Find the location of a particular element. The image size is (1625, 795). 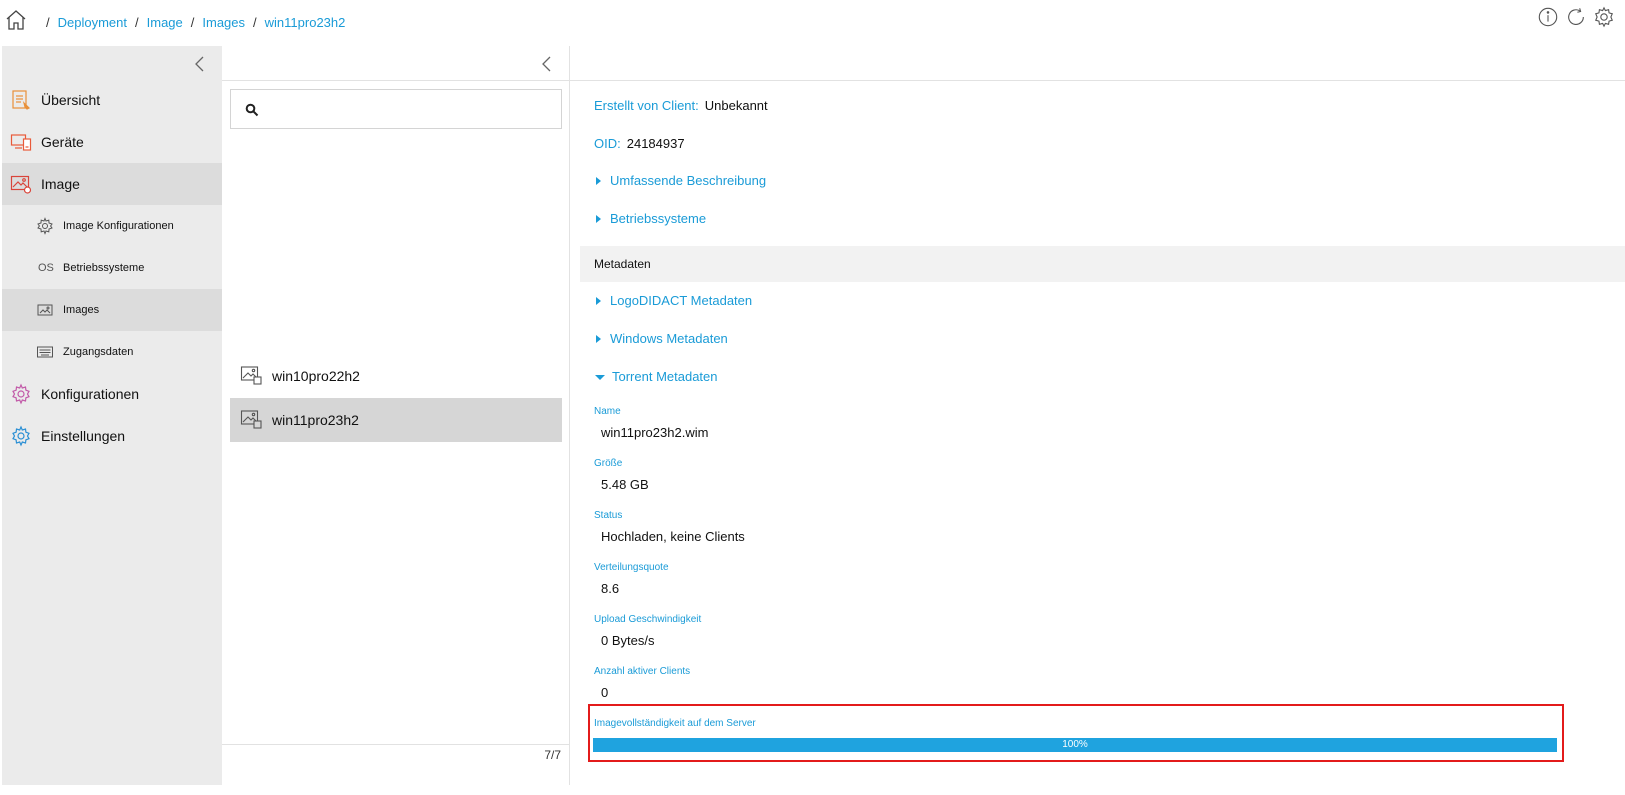

image-config-gear-icon is located at coordinates (45, 226).